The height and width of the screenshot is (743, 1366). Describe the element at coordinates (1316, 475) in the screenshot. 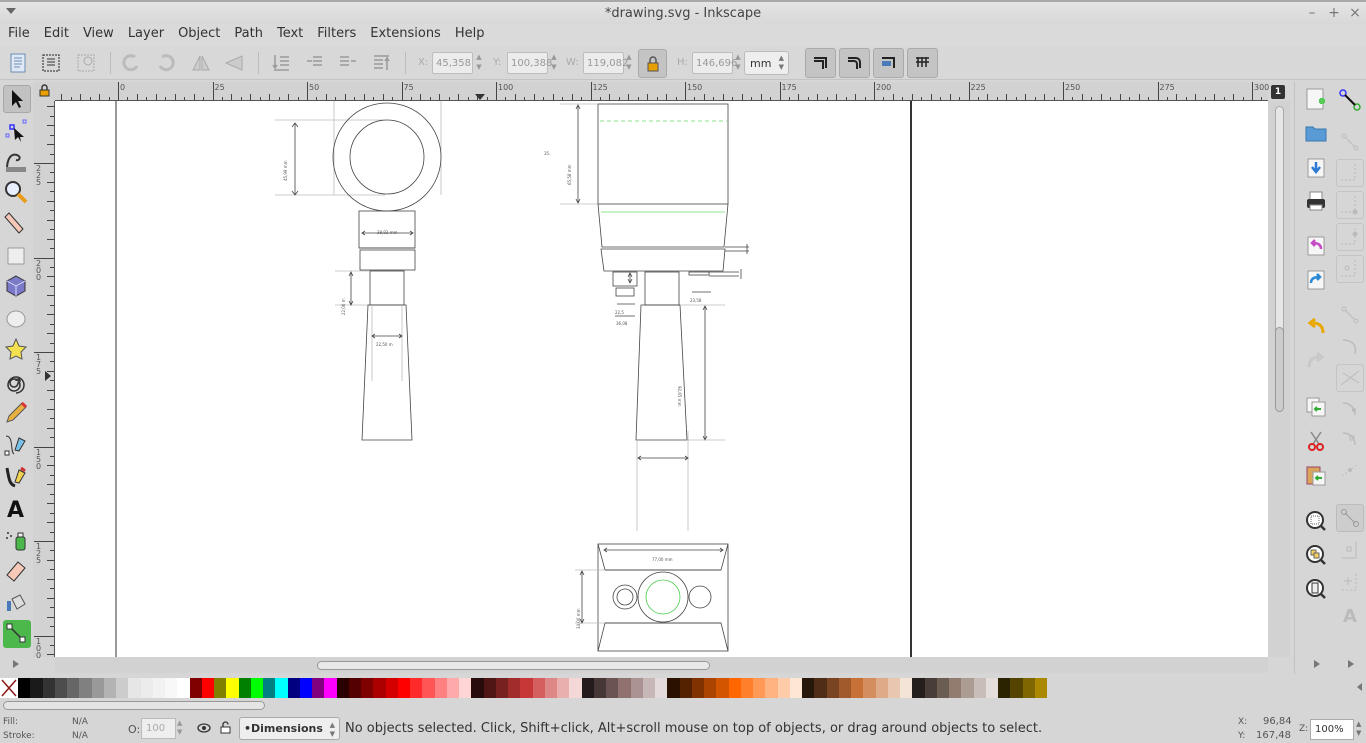

I see `paste-clipboard-icon` at that location.